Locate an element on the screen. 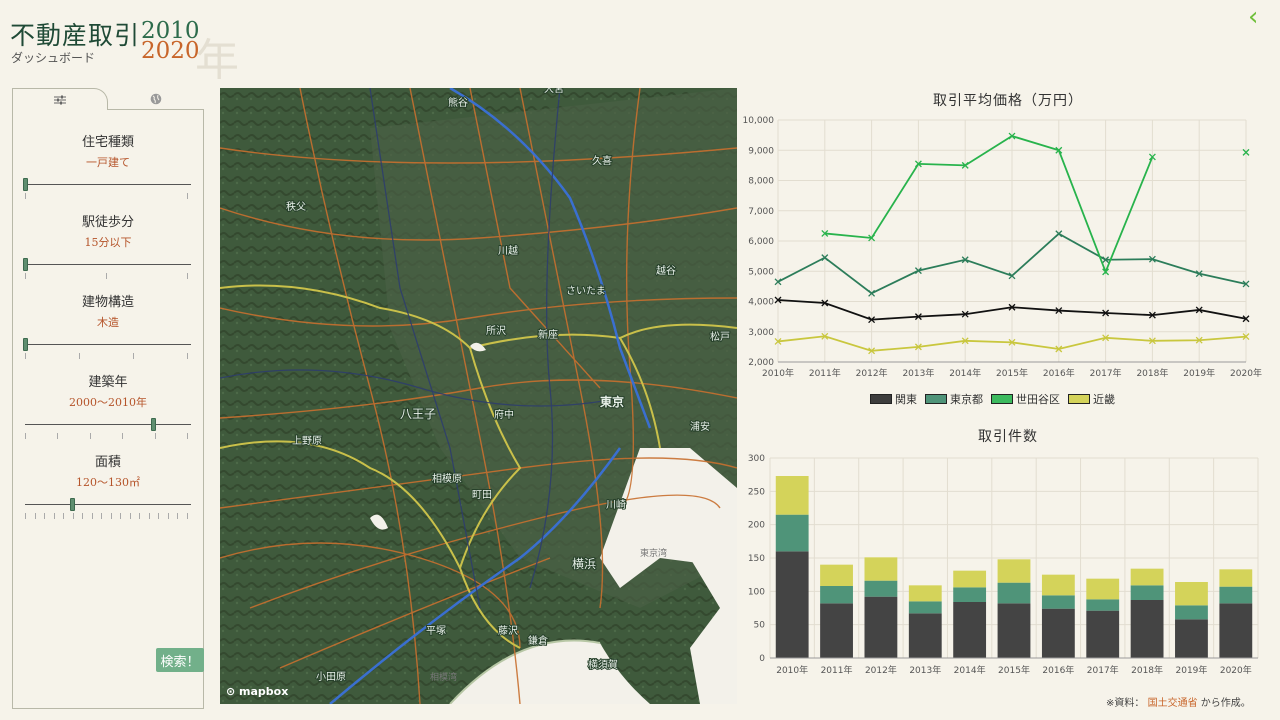  map-label: 府中 is located at coordinates (504, 414).